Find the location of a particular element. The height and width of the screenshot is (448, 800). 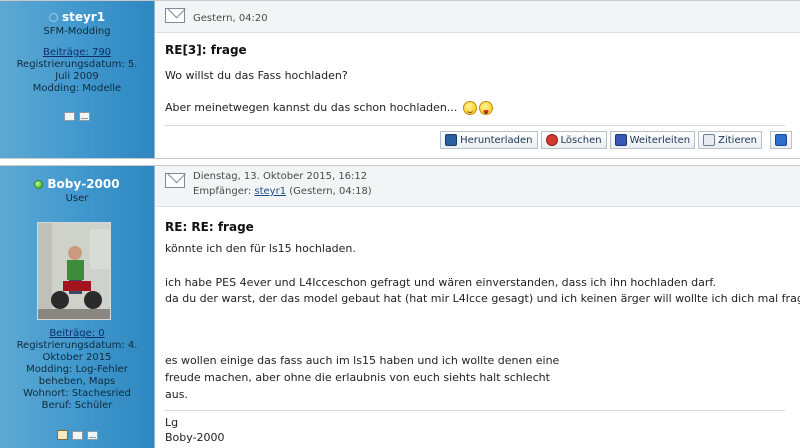

author-name: steyr1 is located at coordinates (83, 17).